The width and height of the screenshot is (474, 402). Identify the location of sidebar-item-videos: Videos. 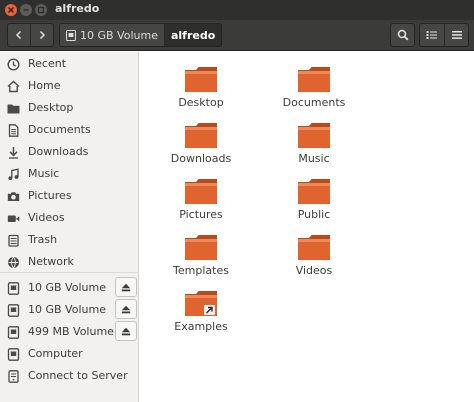
(69, 218).